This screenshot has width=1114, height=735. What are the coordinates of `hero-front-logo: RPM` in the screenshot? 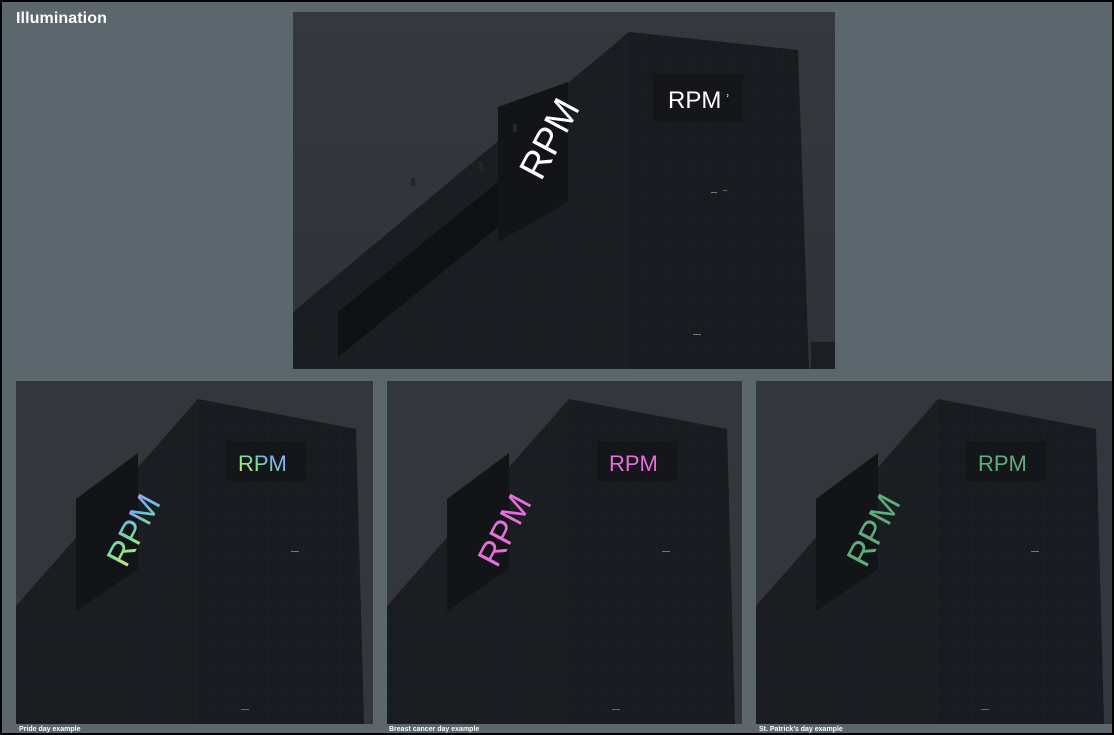 It's located at (694, 100).